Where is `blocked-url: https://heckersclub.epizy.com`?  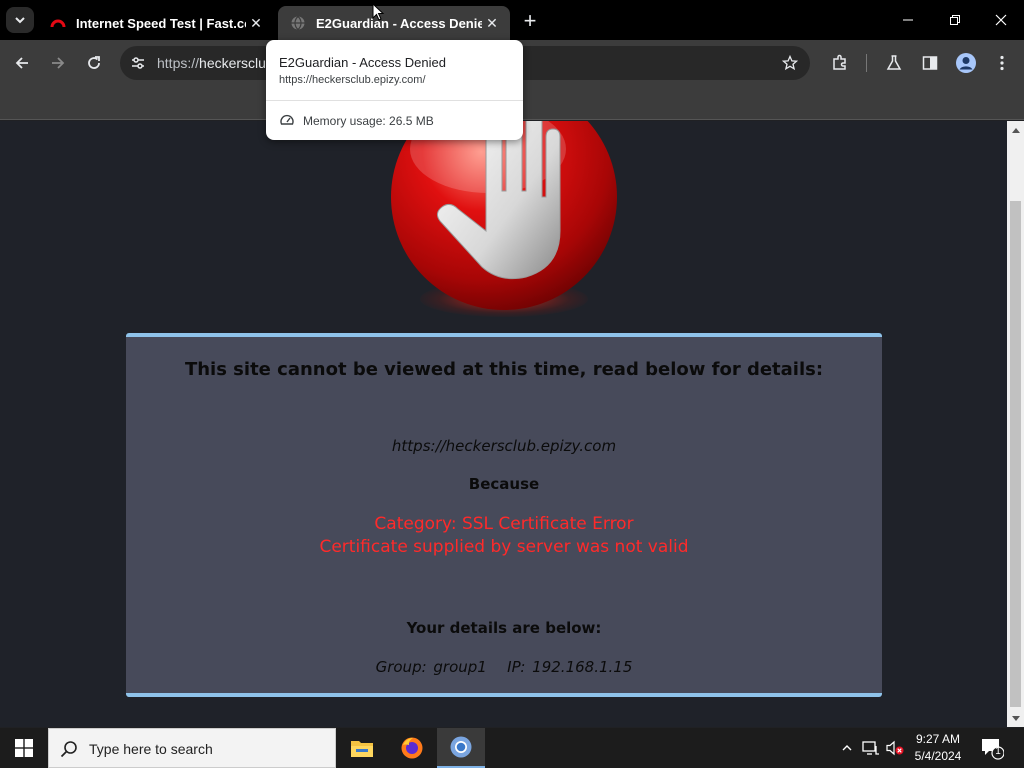 blocked-url: https://heckersclub.epizy.com is located at coordinates (504, 446).